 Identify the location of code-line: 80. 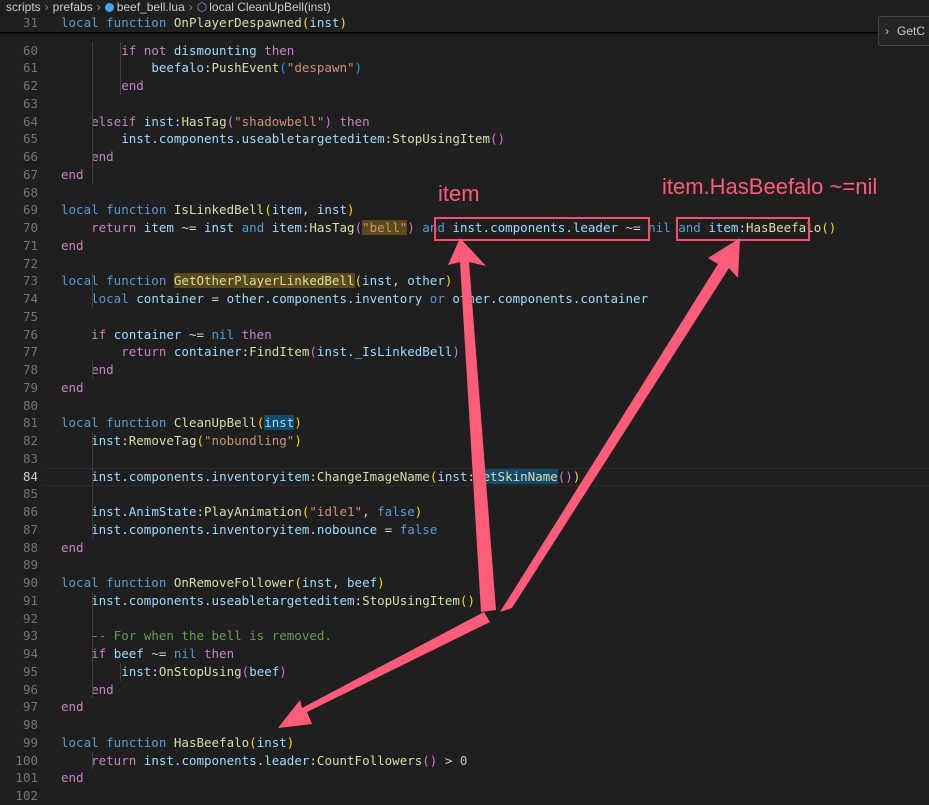
(464, 406).